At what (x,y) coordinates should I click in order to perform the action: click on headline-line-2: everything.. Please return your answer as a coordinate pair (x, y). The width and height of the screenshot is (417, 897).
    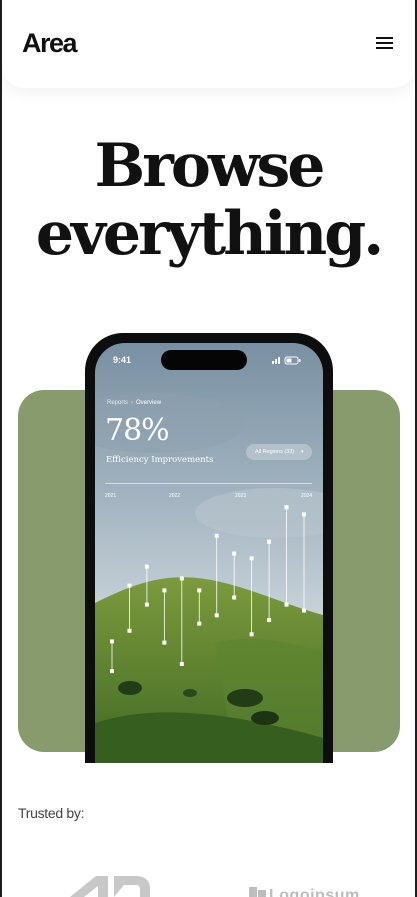
    Looking at the image, I should click on (209, 234).